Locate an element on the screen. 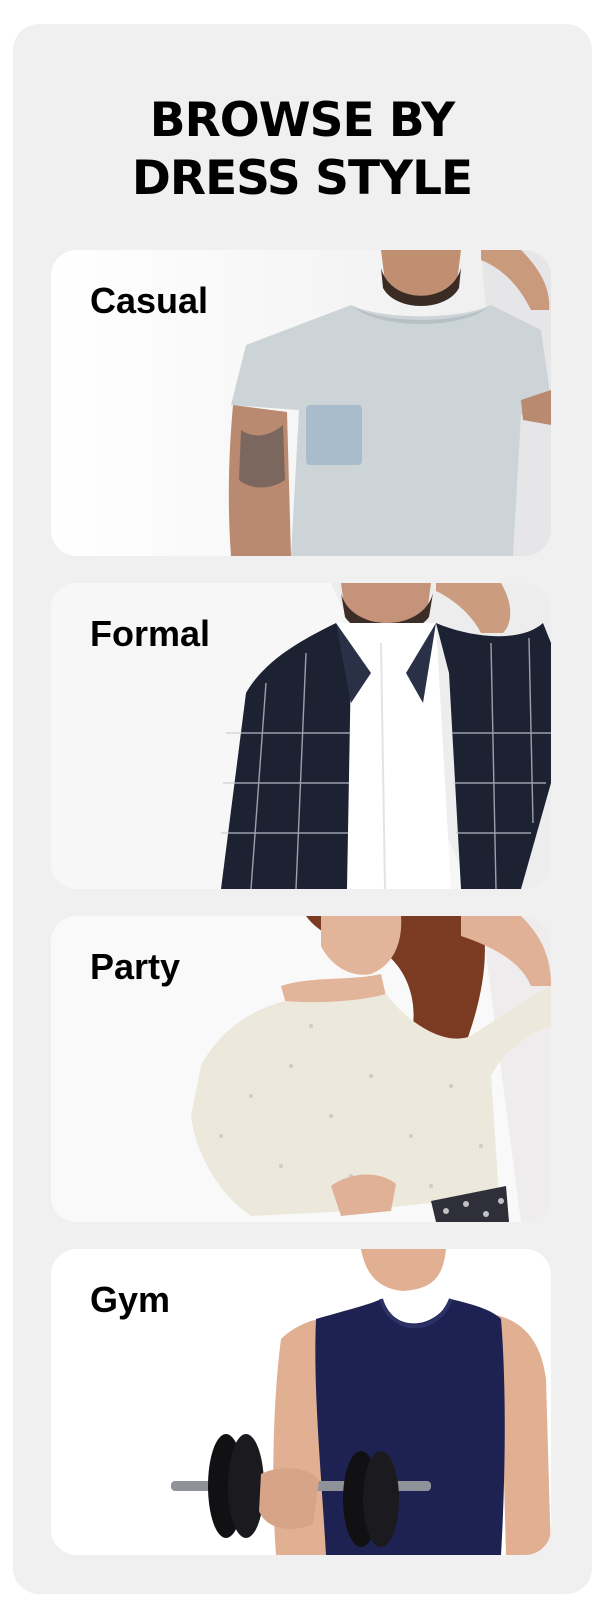 The image size is (604, 1618). style-label: Formal is located at coordinates (150, 633).